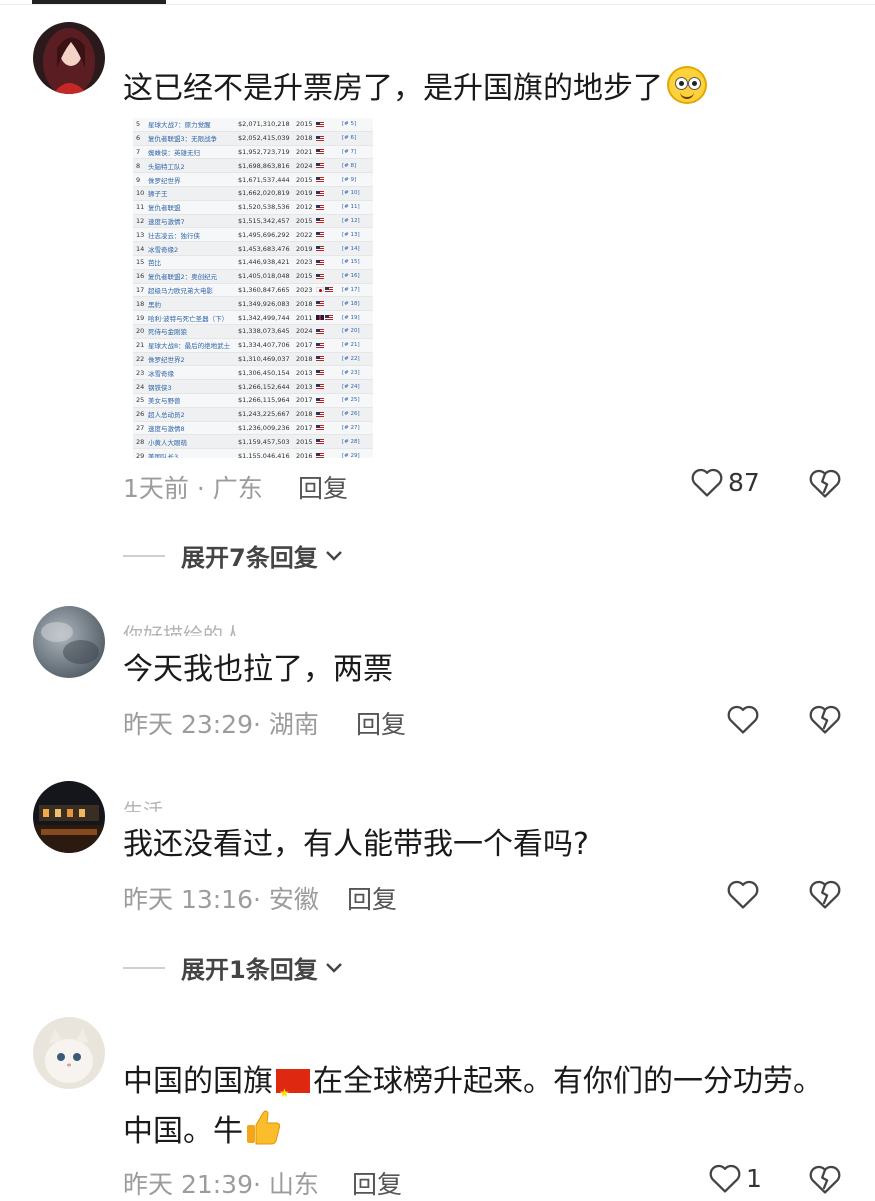 Image resolution: width=875 pixels, height=1201 pixels. Describe the element at coordinates (140, 207) in the screenshot. I see `rank-cell: 11` at that location.